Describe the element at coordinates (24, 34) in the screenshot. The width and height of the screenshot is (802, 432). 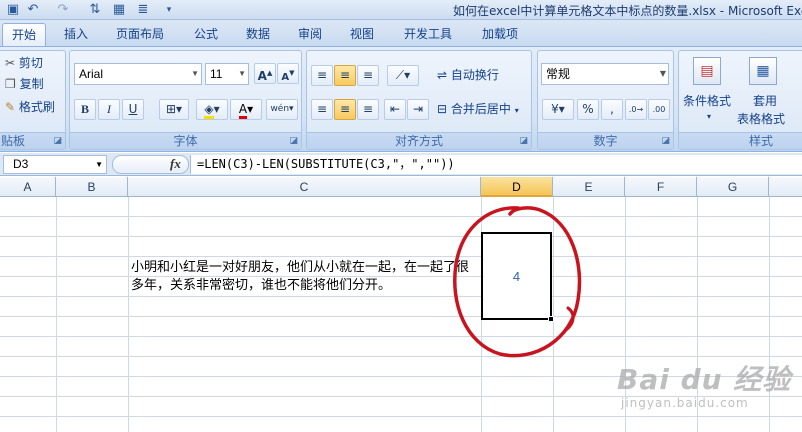
I see `tab-home: 开始` at that location.